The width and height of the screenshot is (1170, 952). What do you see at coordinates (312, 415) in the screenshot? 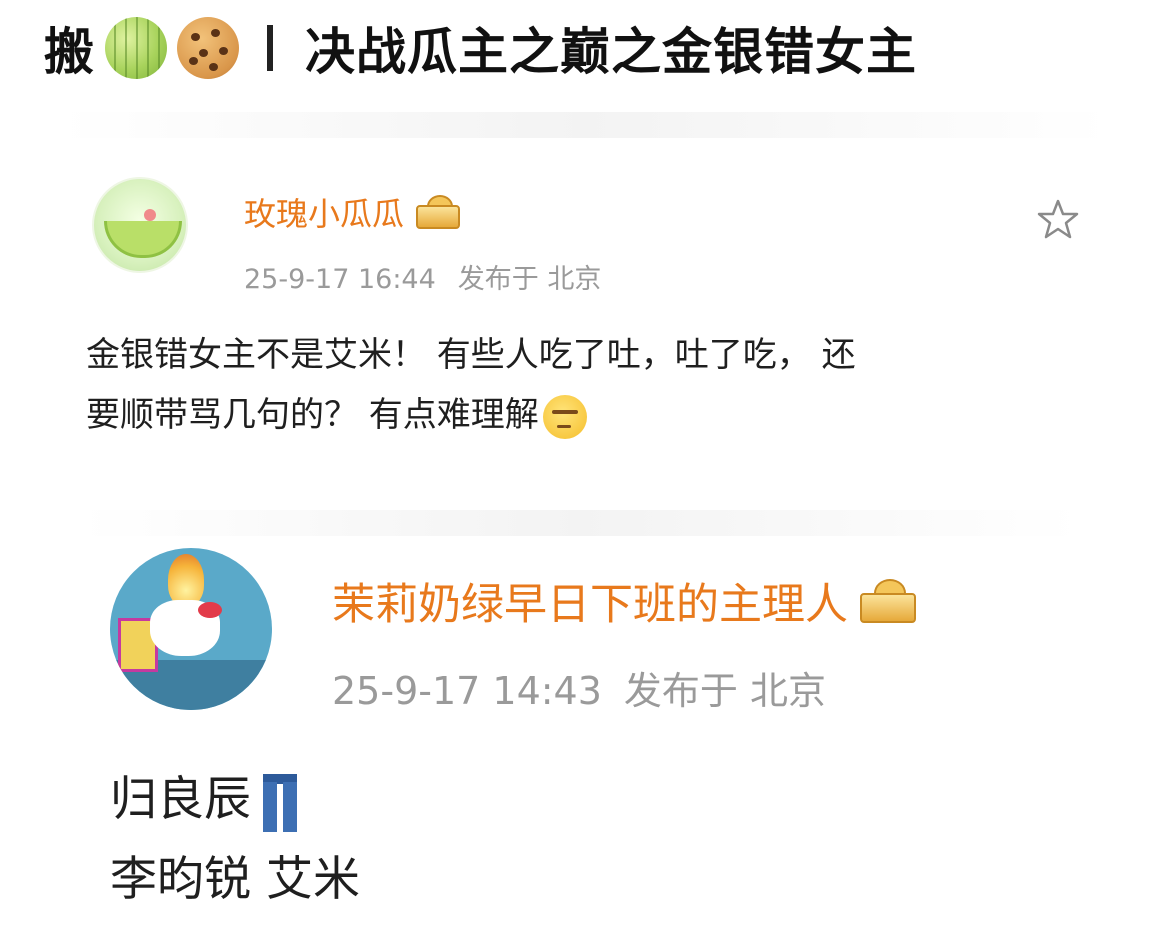
I see `comment-line-text: 要顺带骂几句的？ 有点难理解` at bounding box center [312, 415].